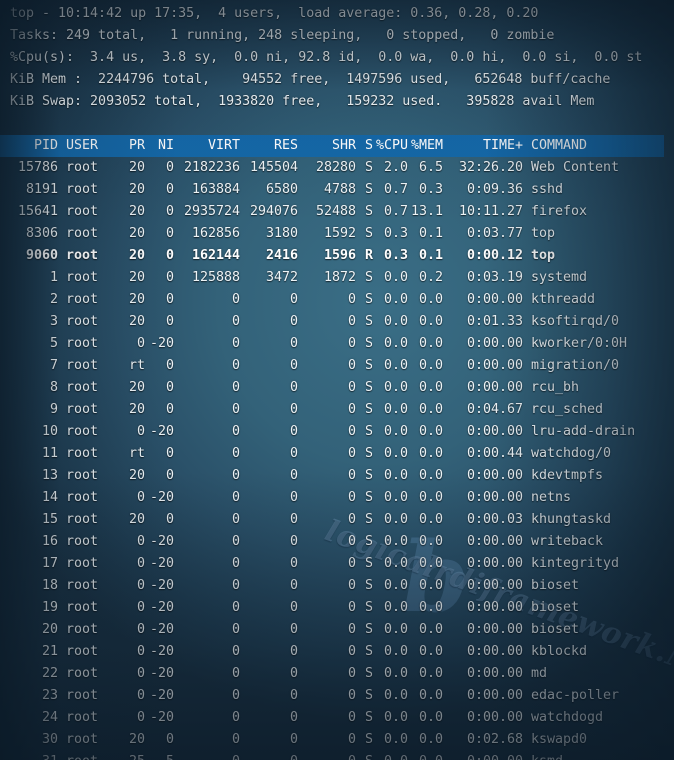 The image size is (674, 760). Describe the element at coordinates (342, 432) in the screenshot. I see `table-row: 10 root 0 -20 0 0 0 S 0.0 0.0 0:00.00 lru-add-drain` at that location.